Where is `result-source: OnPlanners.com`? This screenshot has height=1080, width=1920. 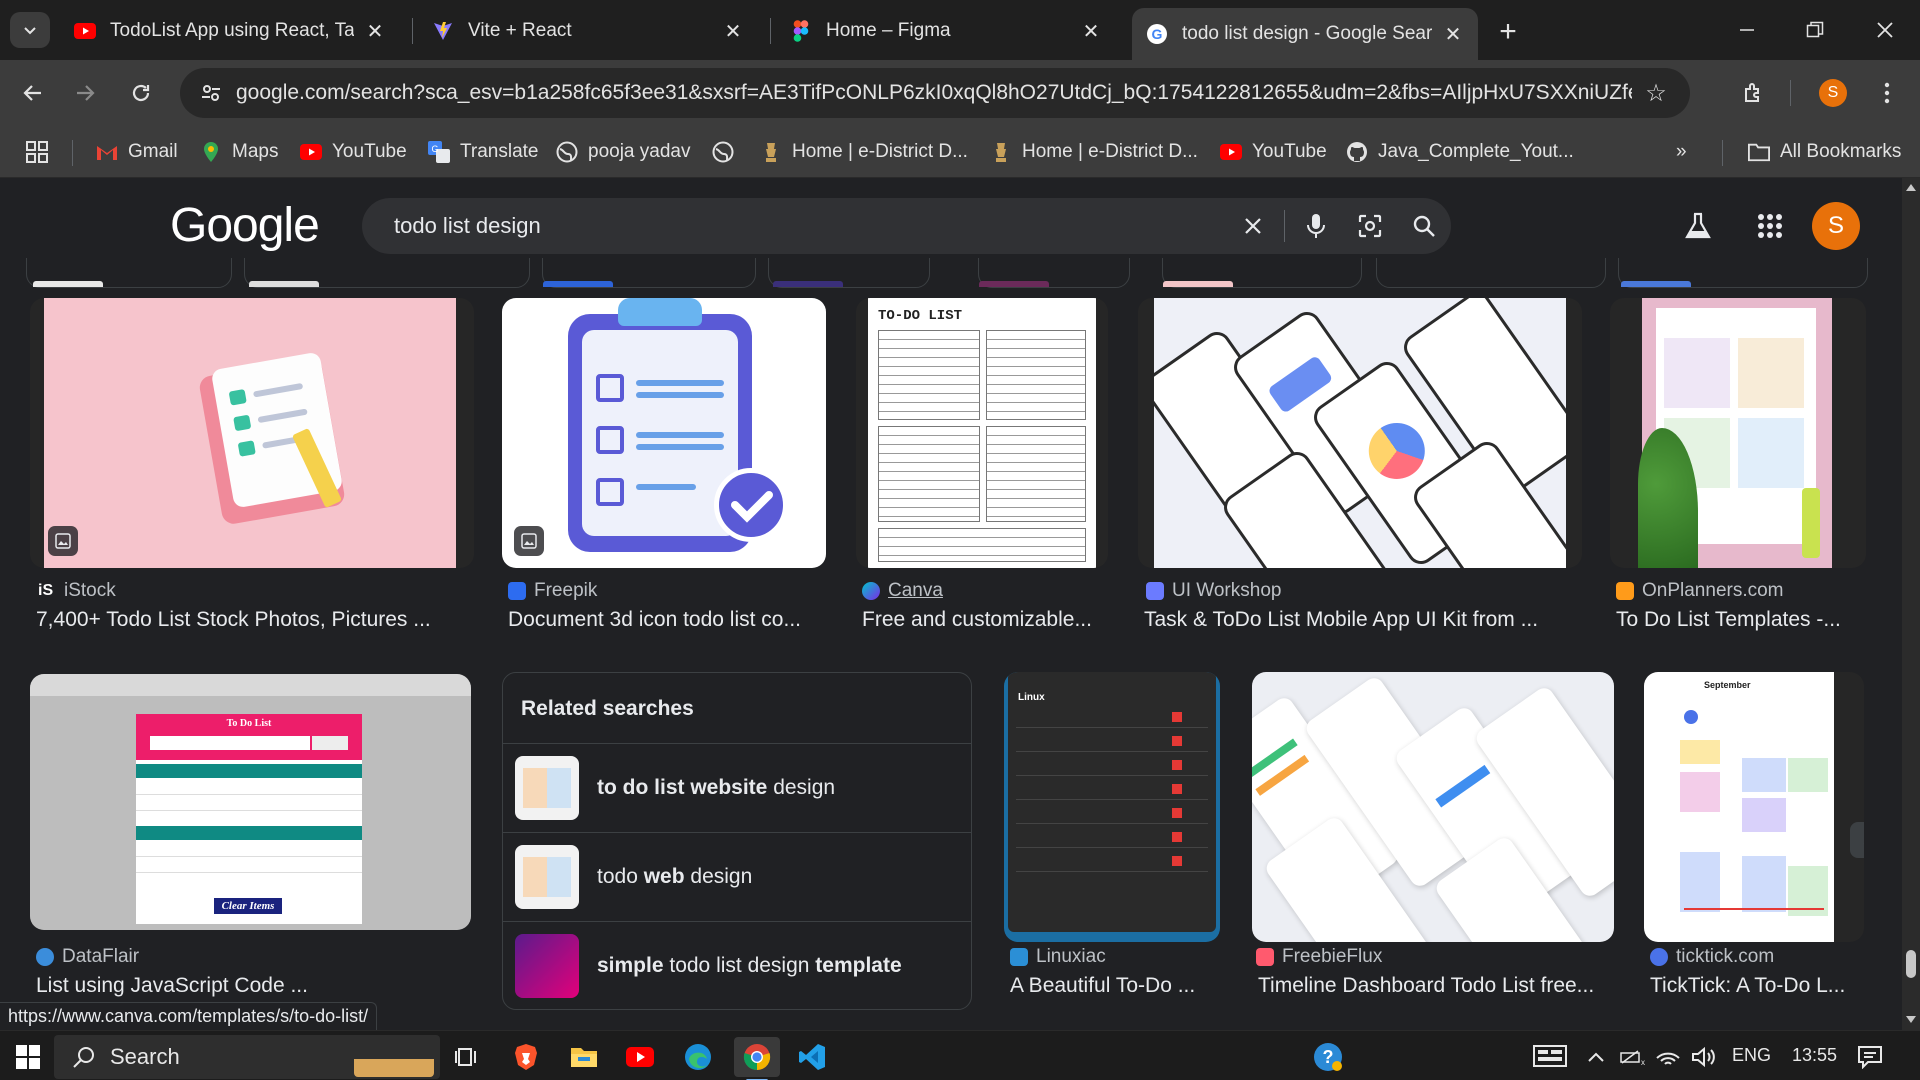 result-source: OnPlanners.com is located at coordinates (1700, 591).